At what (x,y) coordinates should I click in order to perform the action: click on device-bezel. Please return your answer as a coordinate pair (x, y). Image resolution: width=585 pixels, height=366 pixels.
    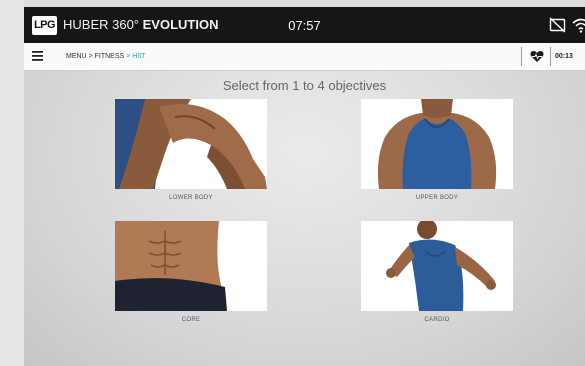
    Looking at the image, I should click on (12, 183).